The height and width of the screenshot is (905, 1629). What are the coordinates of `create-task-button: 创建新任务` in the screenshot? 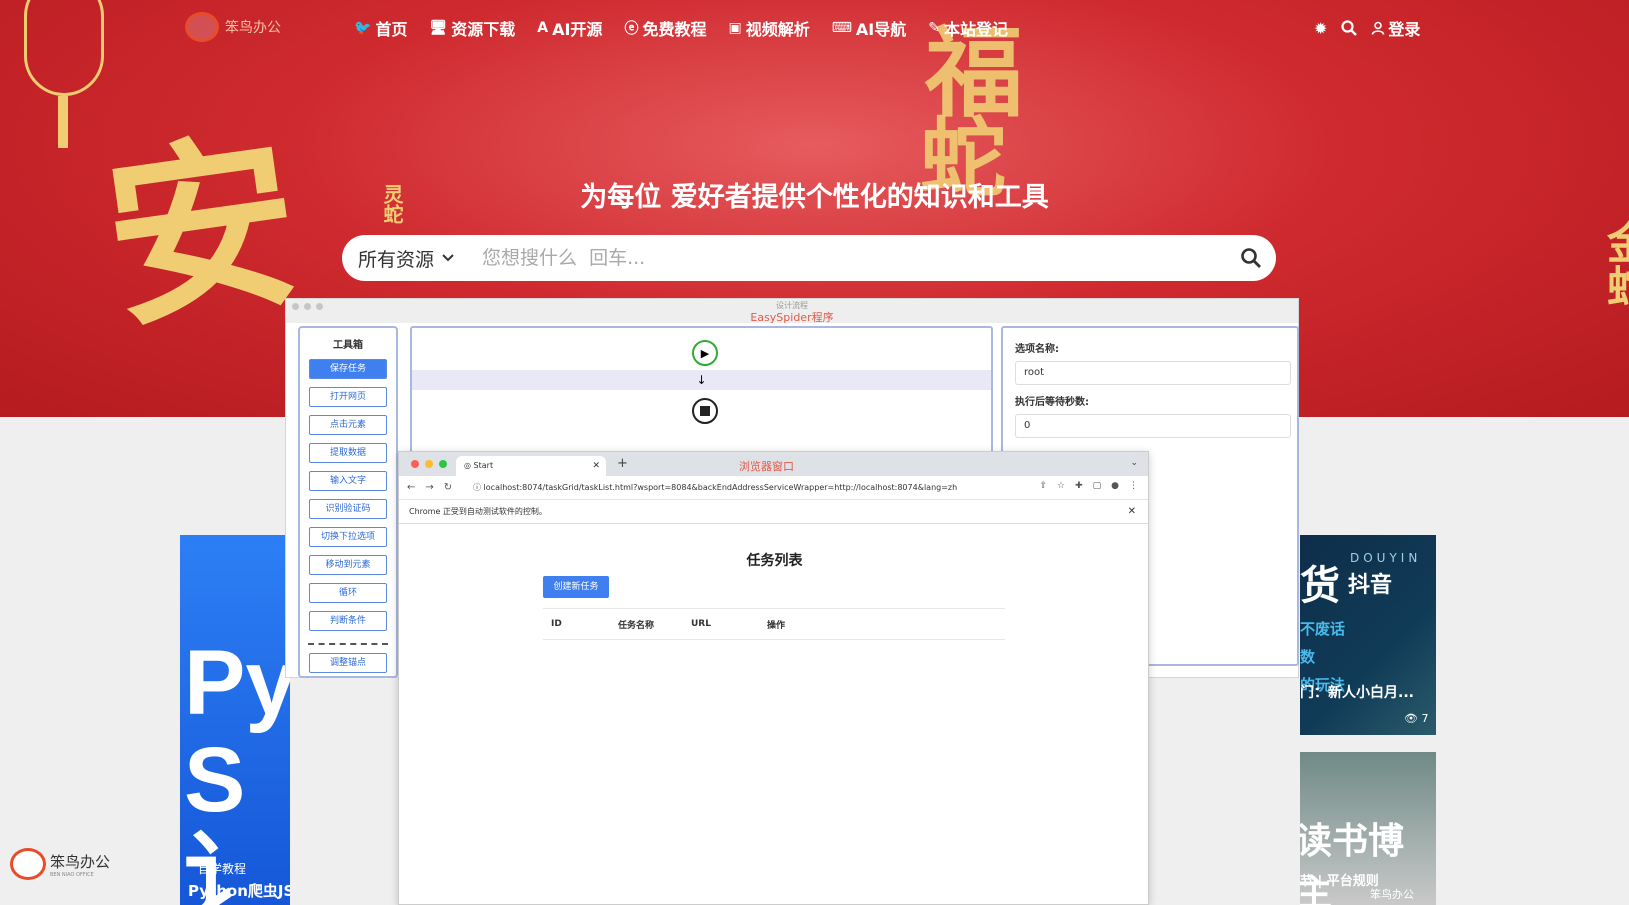 It's located at (576, 587).